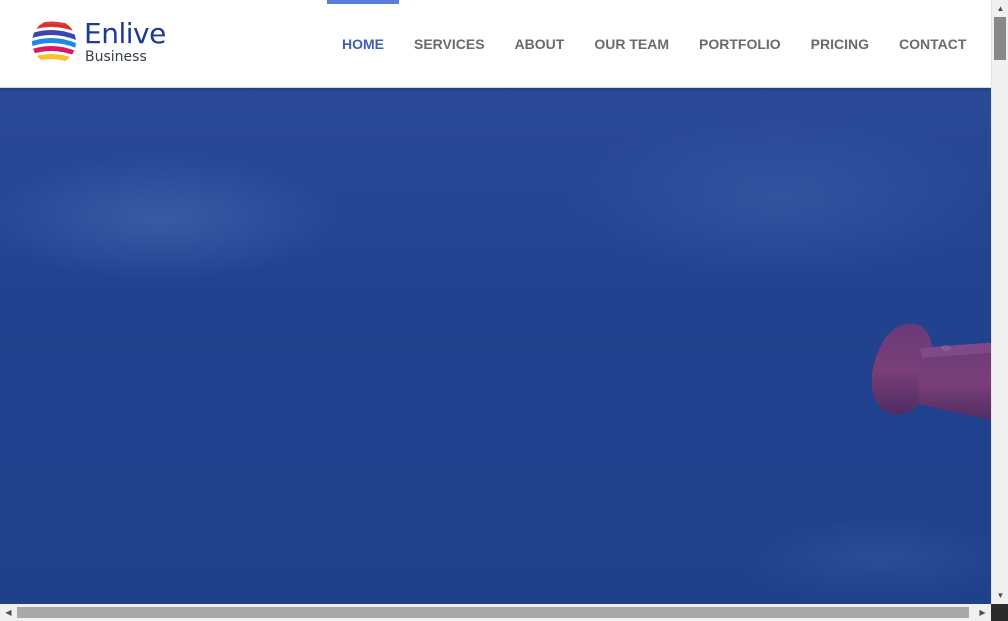  What do you see at coordinates (493, 612) in the screenshot?
I see `horizontal-scrollbar-thumb` at bounding box center [493, 612].